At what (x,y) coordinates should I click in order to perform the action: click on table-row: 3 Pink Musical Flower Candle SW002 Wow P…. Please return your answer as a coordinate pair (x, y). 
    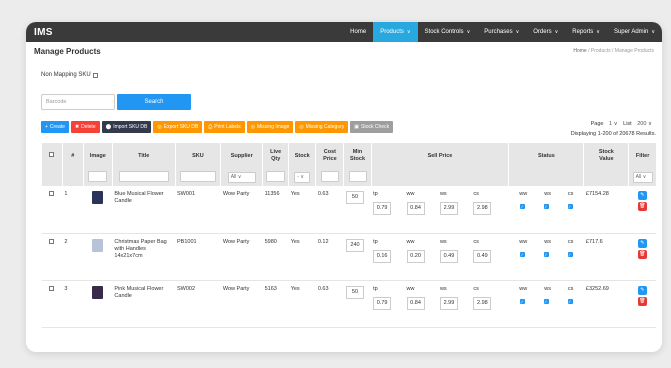
    Looking at the image, I should click on (348, 304).